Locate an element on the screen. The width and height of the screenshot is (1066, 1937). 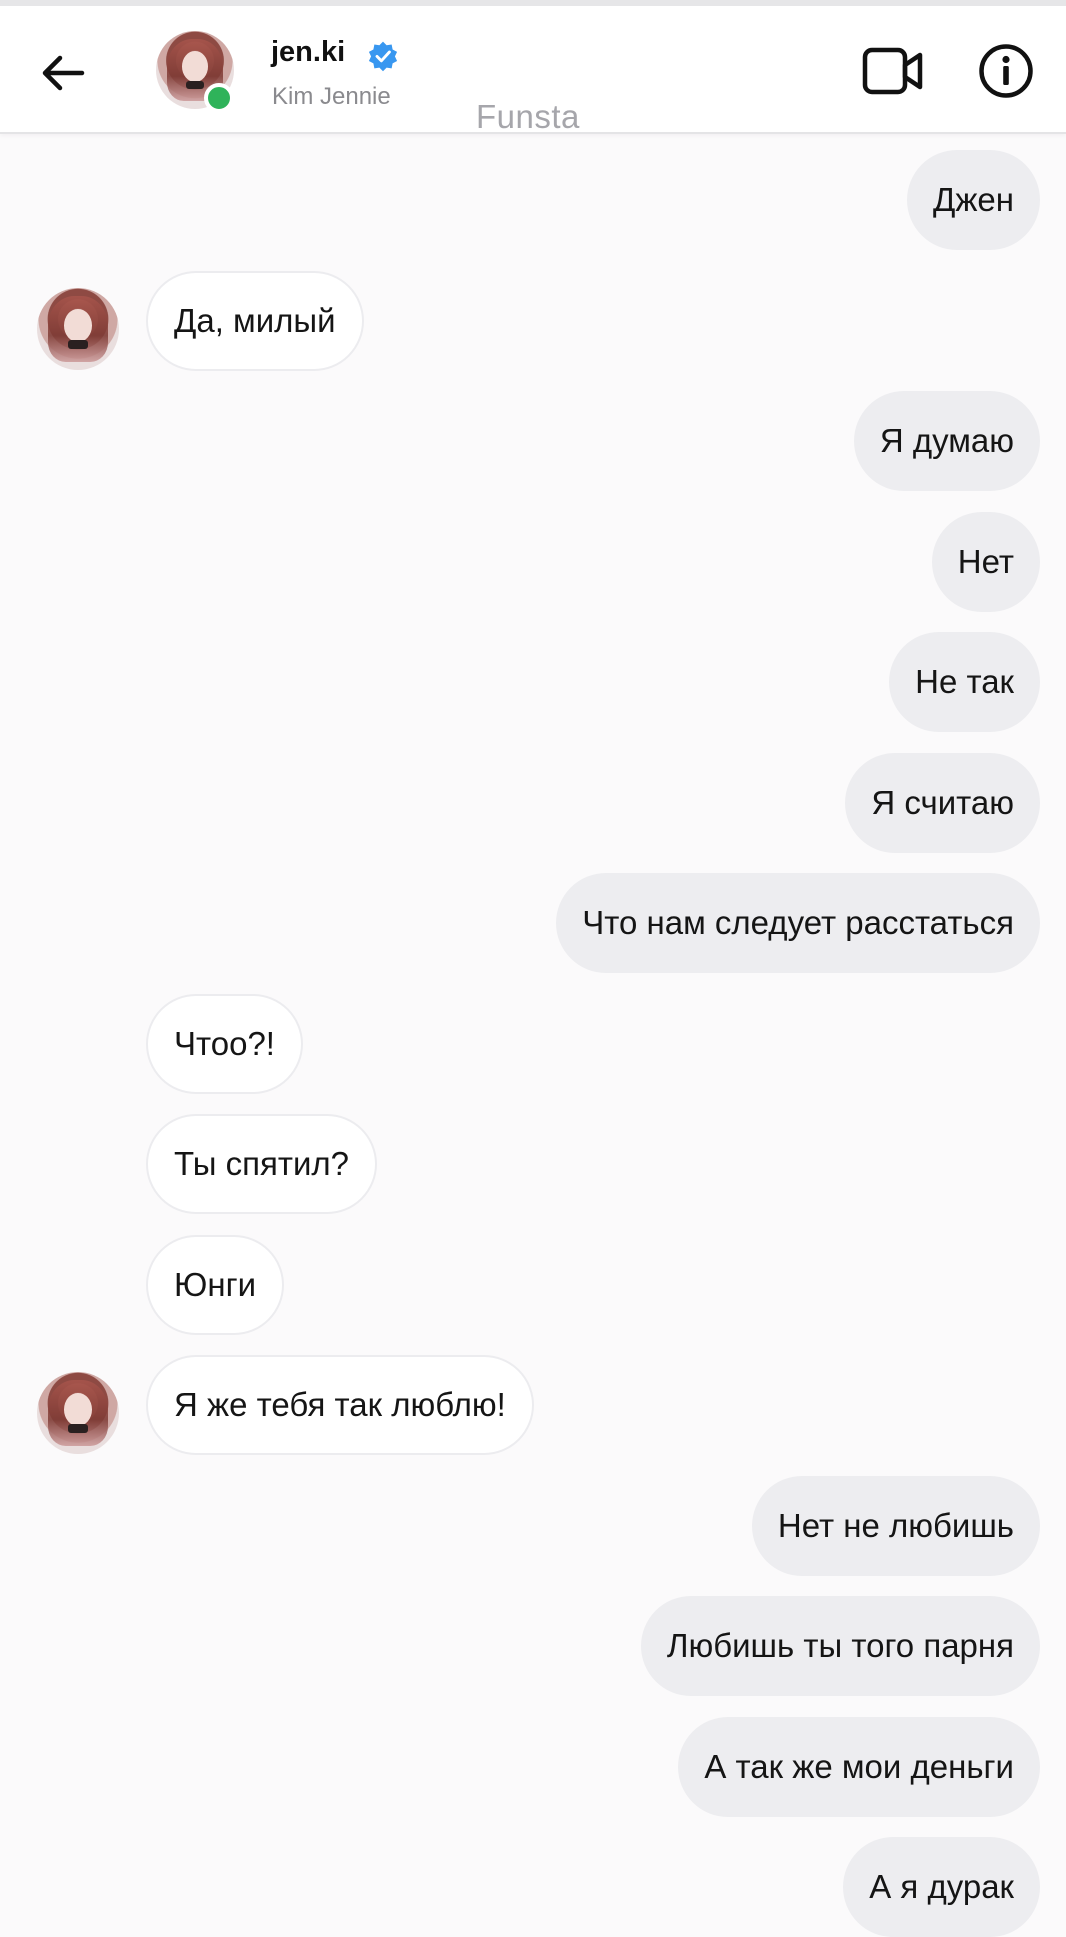
received-message-bubble: Ты спятил? is located at coordinates (261, 1164).